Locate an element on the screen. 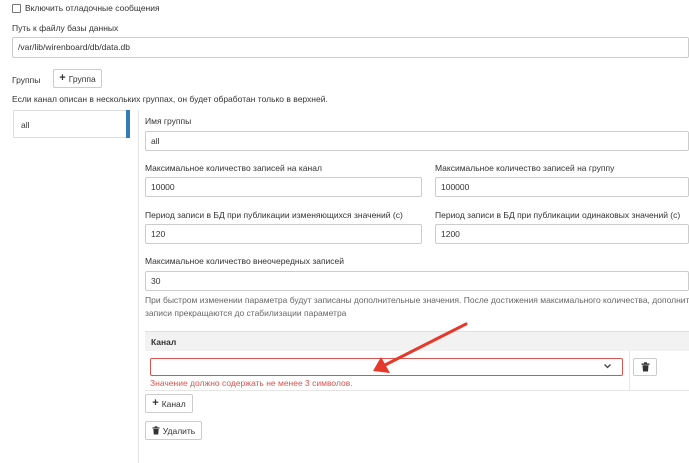 The height and width of the screenshot is (463, 689). group-name-input: all is located at coordinates (417, 141).